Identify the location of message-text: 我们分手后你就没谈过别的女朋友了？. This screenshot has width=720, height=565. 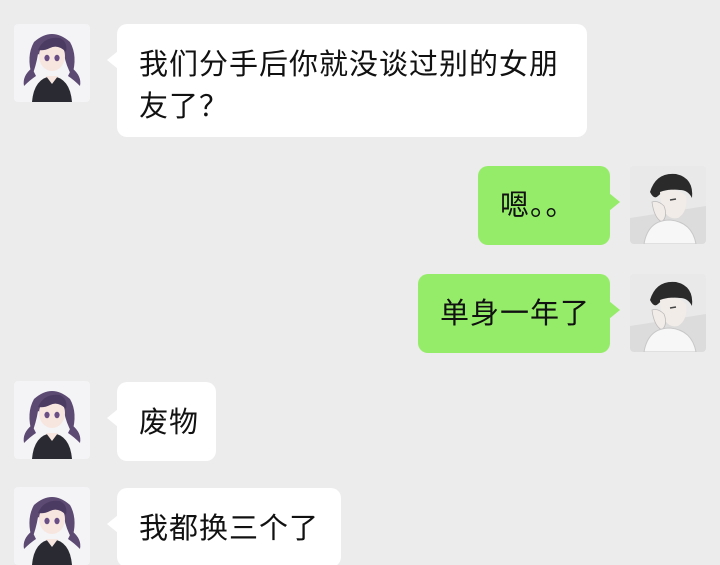
(349, 85).